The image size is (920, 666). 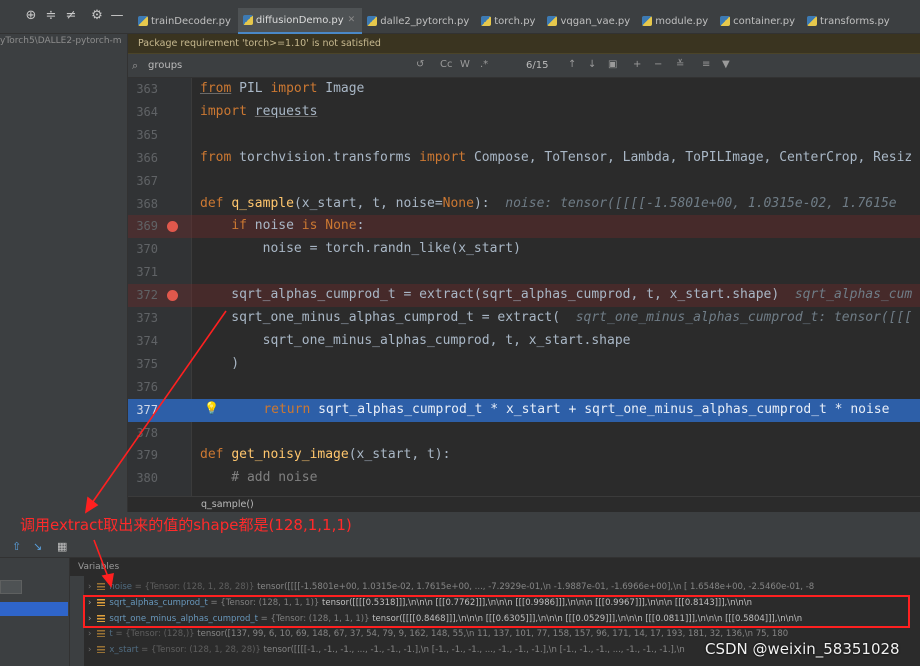 What do you see at coordinates (802, 649) in the screenshot?
I see `watermark: CSDN @weixin_58351028` at bounding box center [802, 649].